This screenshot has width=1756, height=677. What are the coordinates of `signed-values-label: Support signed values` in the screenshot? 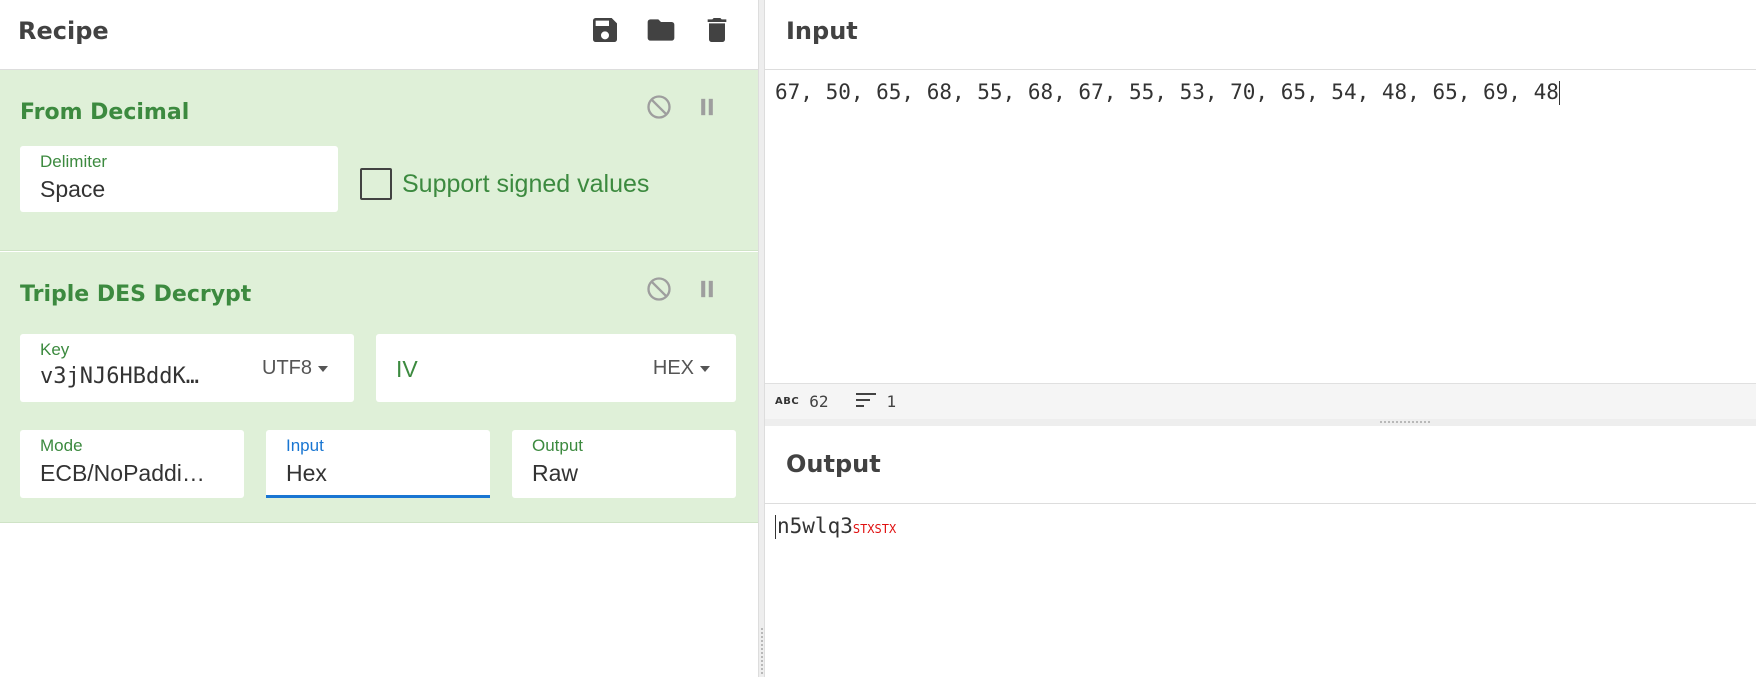 It's located at (526, 183).